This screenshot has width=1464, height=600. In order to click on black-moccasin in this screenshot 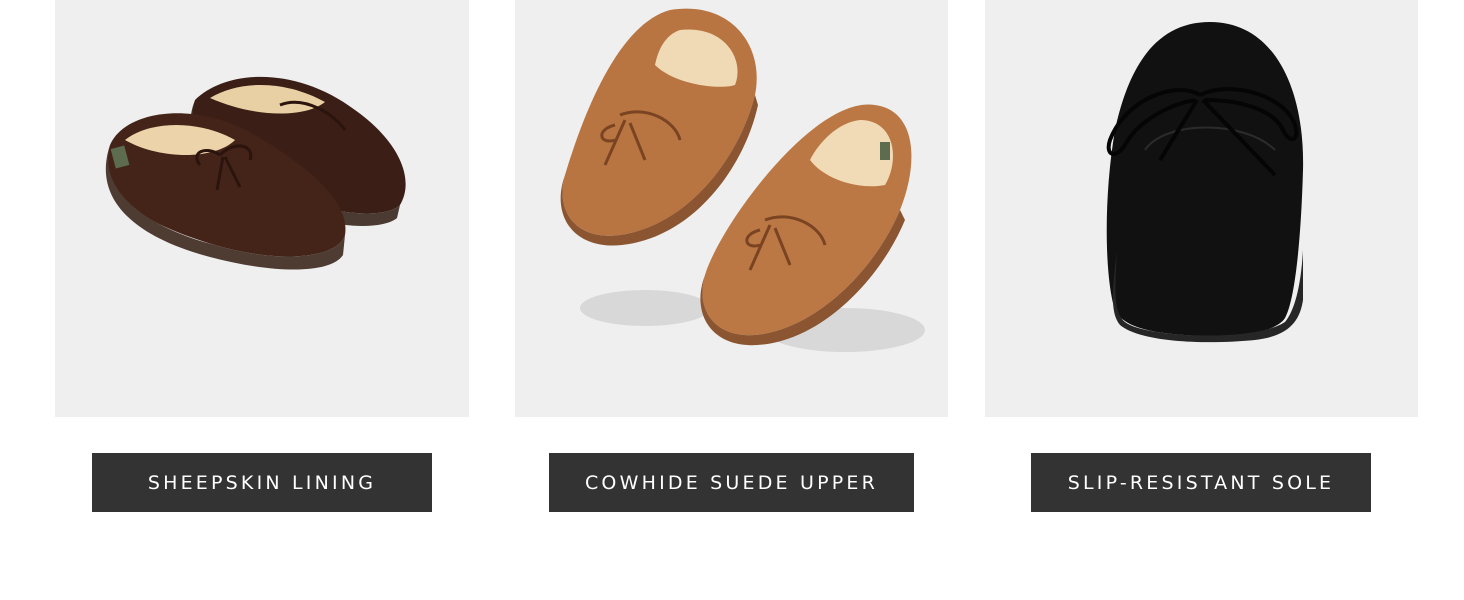, I will do `click(1205, 182)`.